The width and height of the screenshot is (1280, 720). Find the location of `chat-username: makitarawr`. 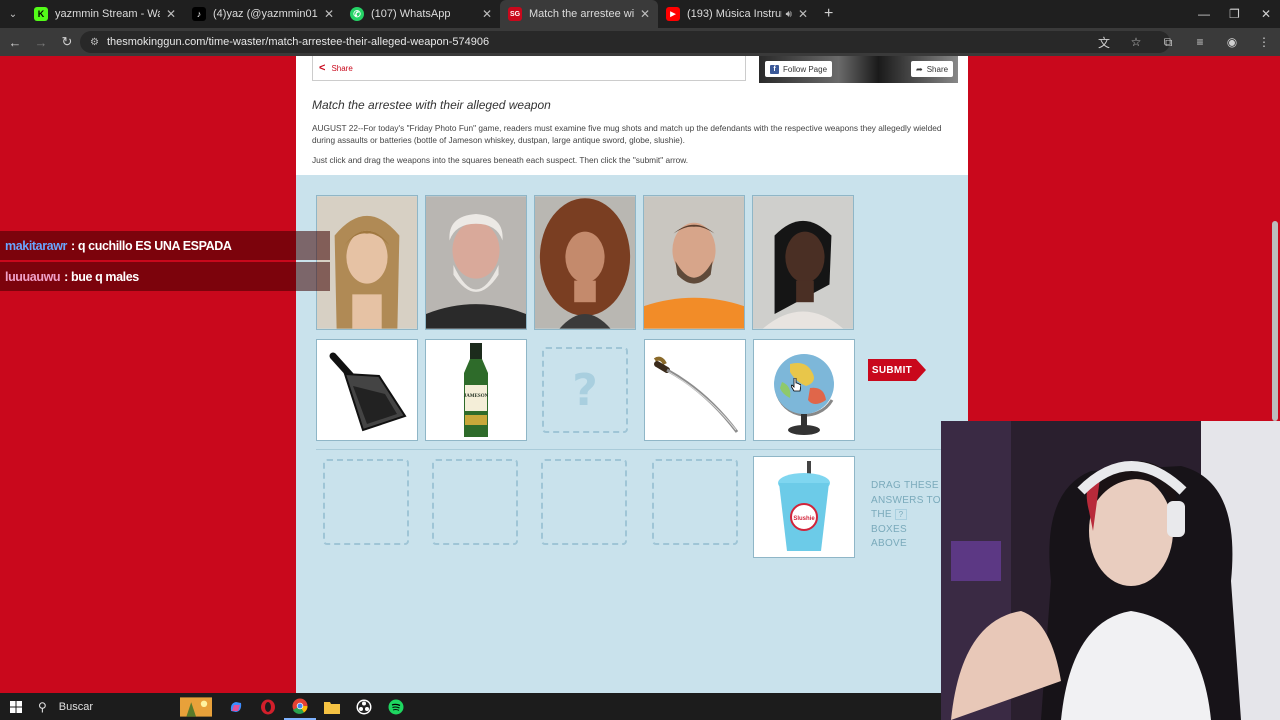

chat-username: makitarawr is located at coordinates (36, 245).